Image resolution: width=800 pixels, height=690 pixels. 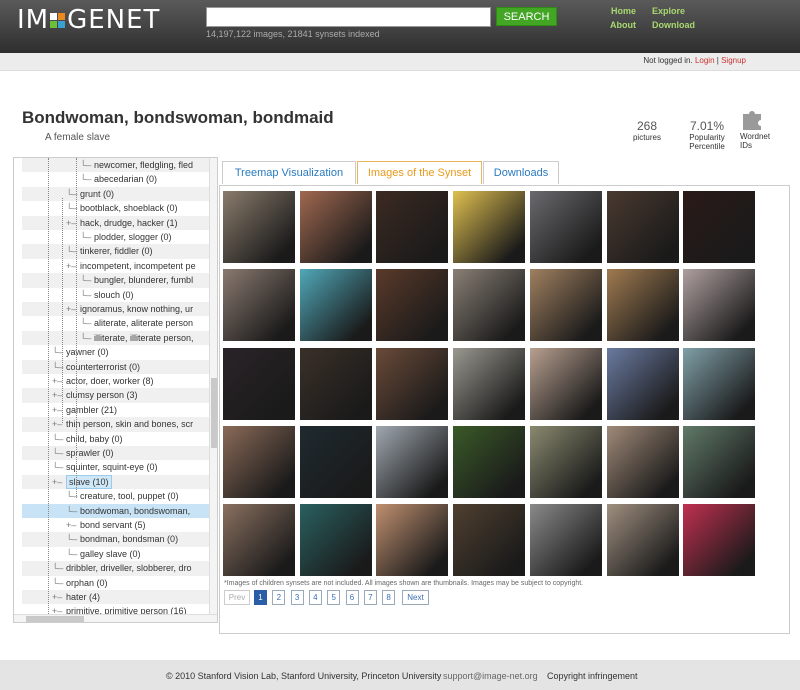 I want to click on tree-node-label: primitive, primitive person (16), so click(x=126, y=609).